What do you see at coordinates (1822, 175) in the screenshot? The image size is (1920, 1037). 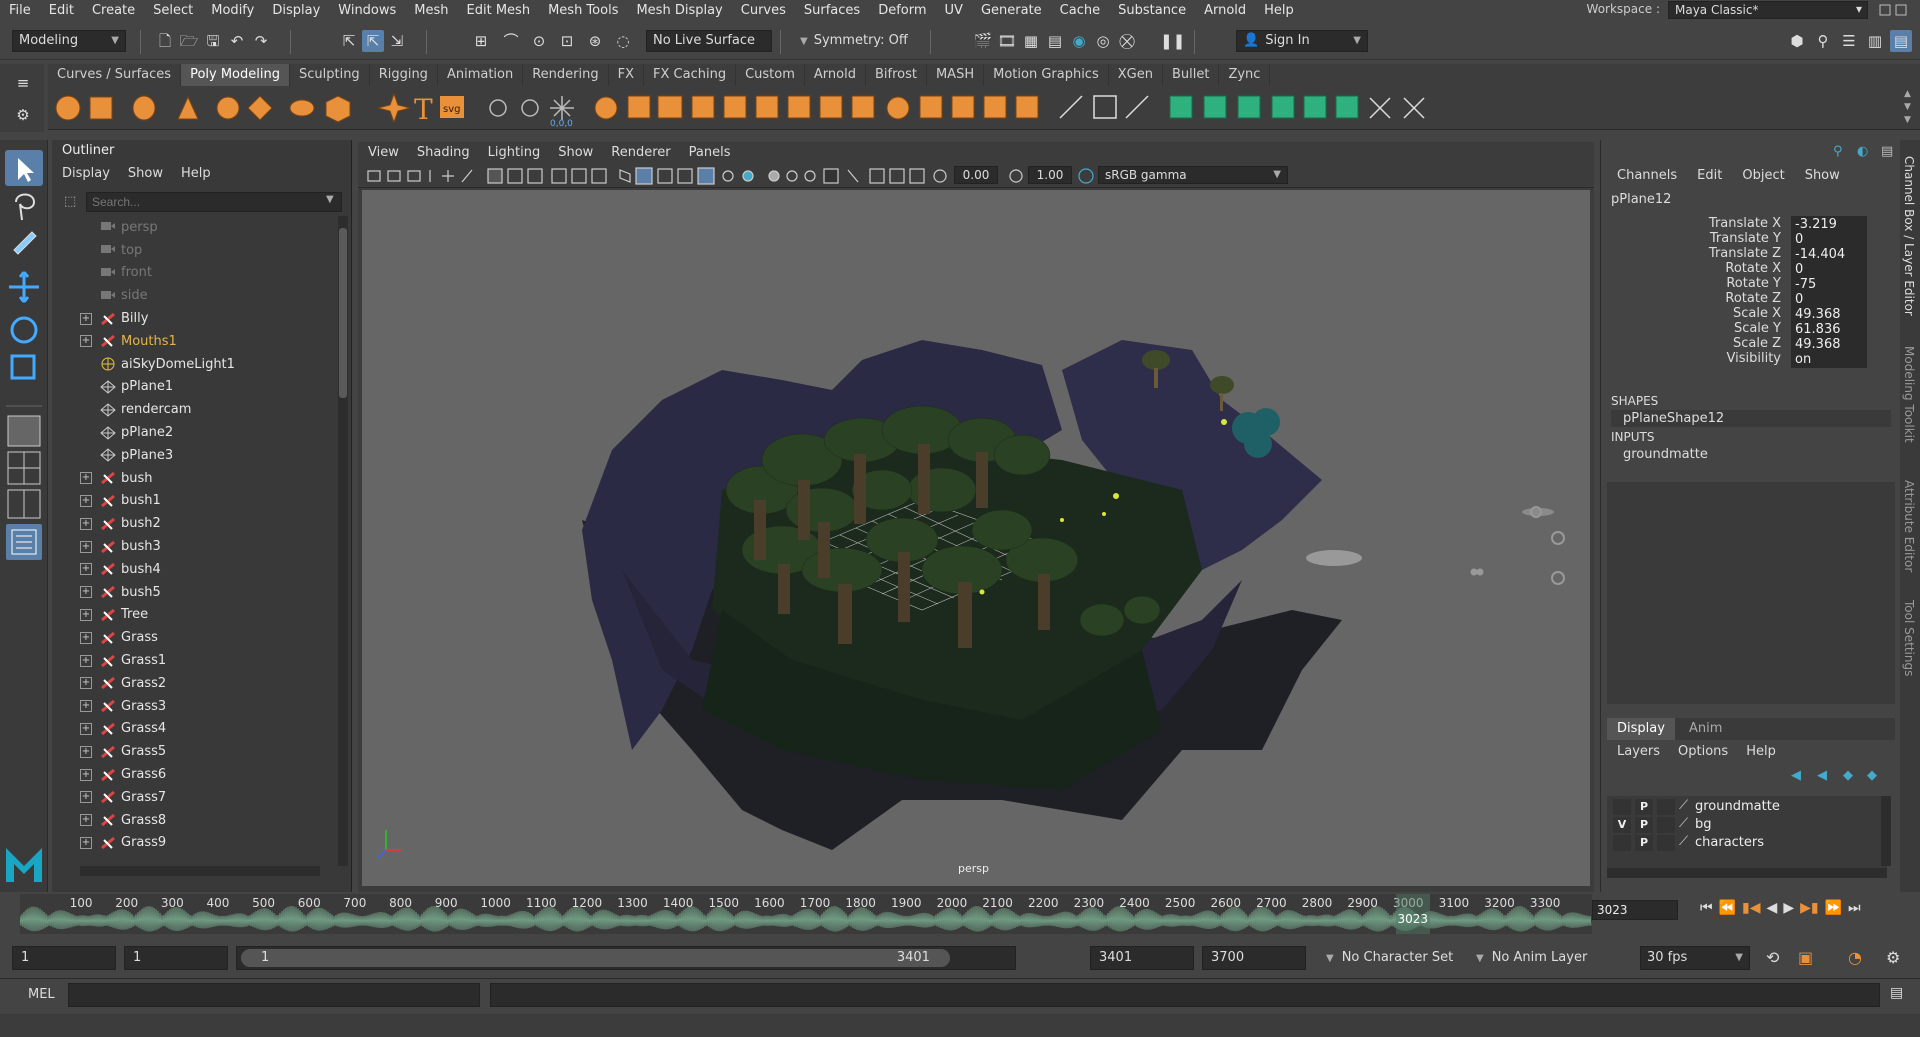 I see `channel-menu-show: Show` at bounding box center [1822, 175].